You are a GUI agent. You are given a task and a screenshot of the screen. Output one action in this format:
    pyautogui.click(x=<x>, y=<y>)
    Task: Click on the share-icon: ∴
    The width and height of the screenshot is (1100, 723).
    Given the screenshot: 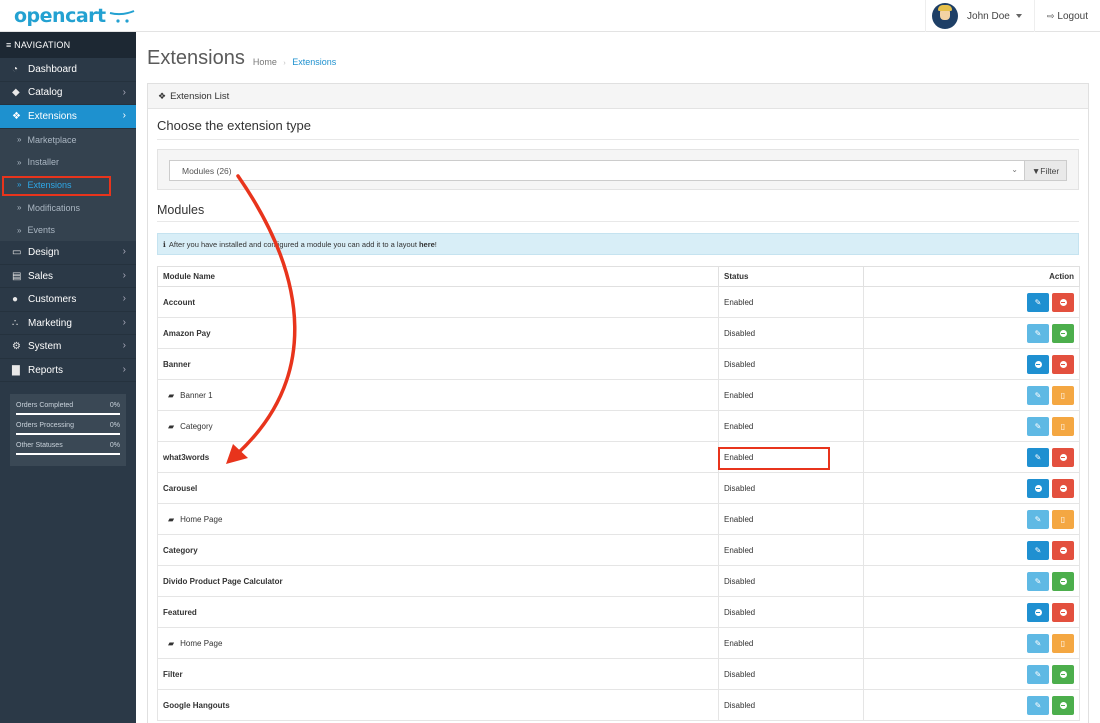 What is the action you would take?
    pyautogui.click(x=15, y=323)
    